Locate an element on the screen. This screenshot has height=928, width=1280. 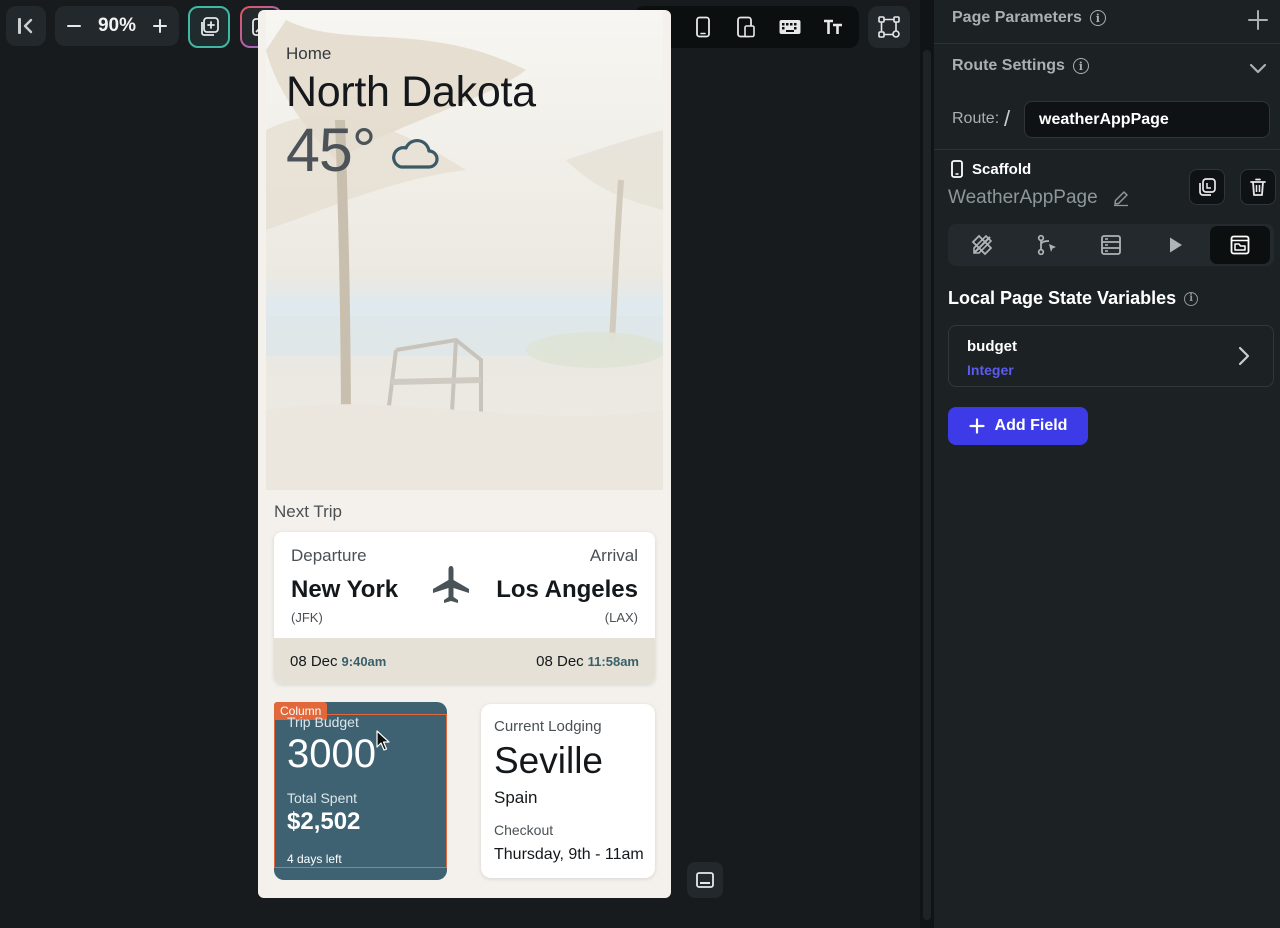
tab-animations is located at coordinates (1175, 245).